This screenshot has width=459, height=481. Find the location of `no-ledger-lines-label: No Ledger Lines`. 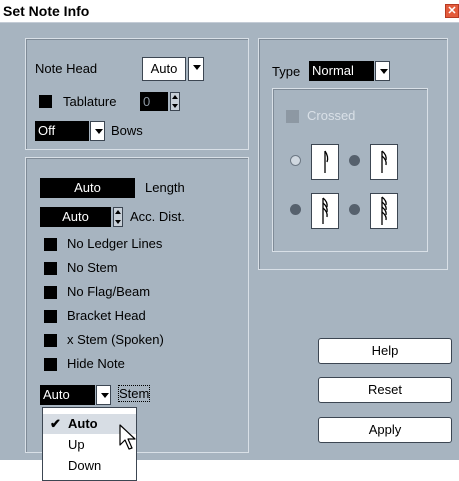

no-ledger-lines-label: No Ledger Lines is located at coordinates (115, 243).